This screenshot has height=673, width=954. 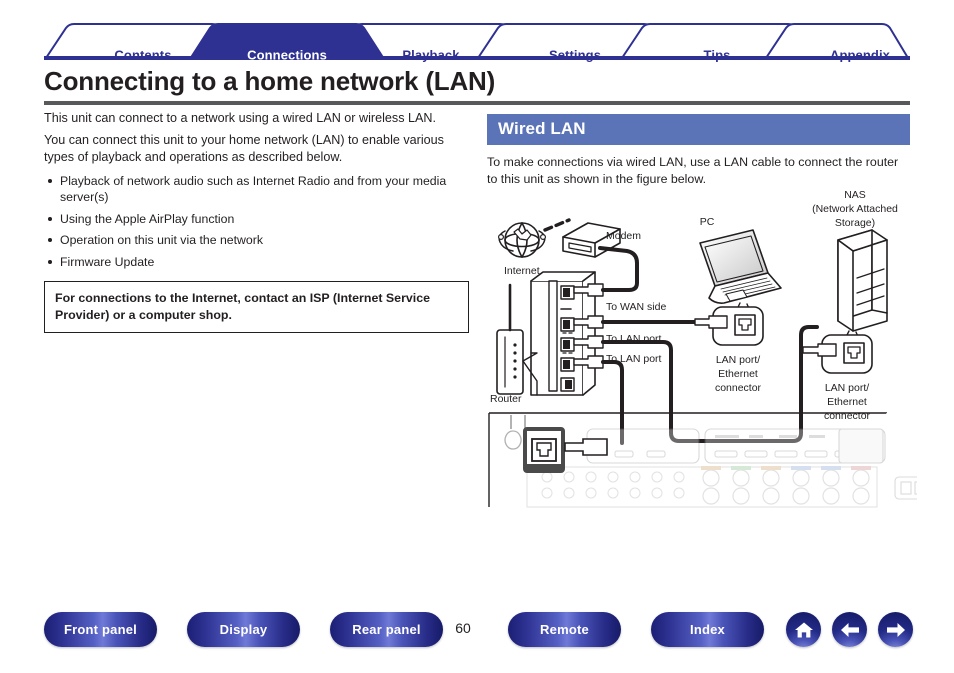 I want to click on label-to-wan: To WAN side, so click(x=636, y=307).